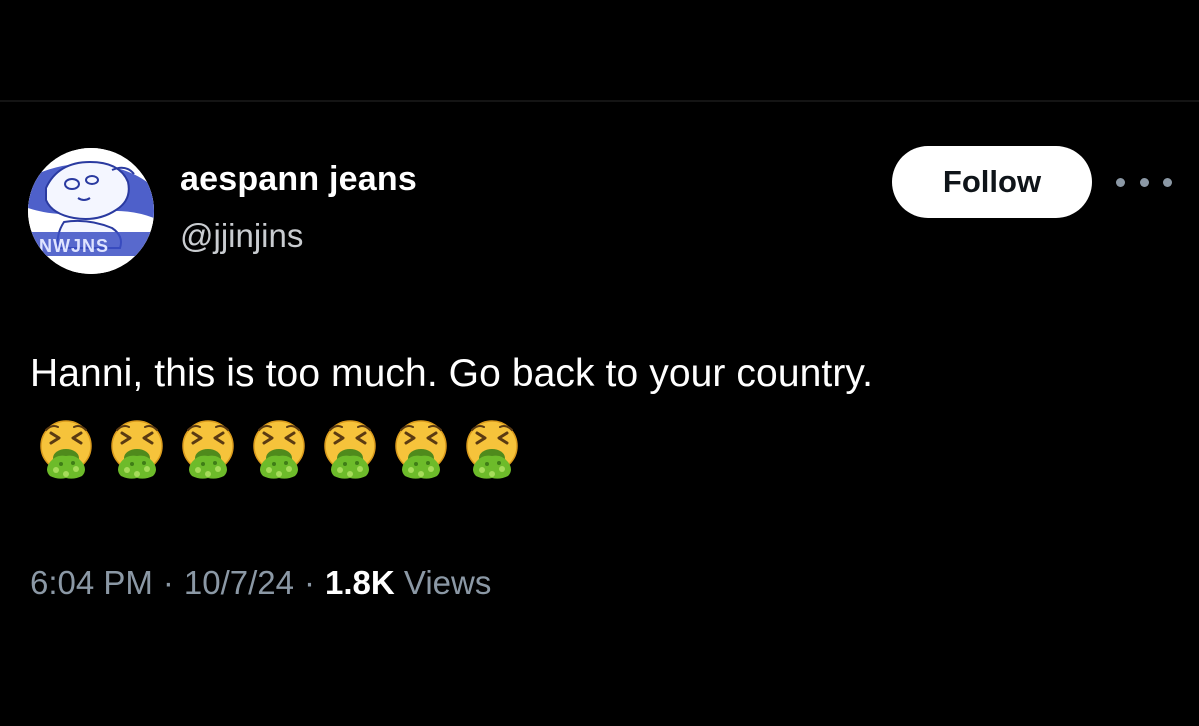  What do you see at coordinates (91, 582) in the screenshot?
I see `tweet-time: 6:04 PM` at bounding box center [91, 582].